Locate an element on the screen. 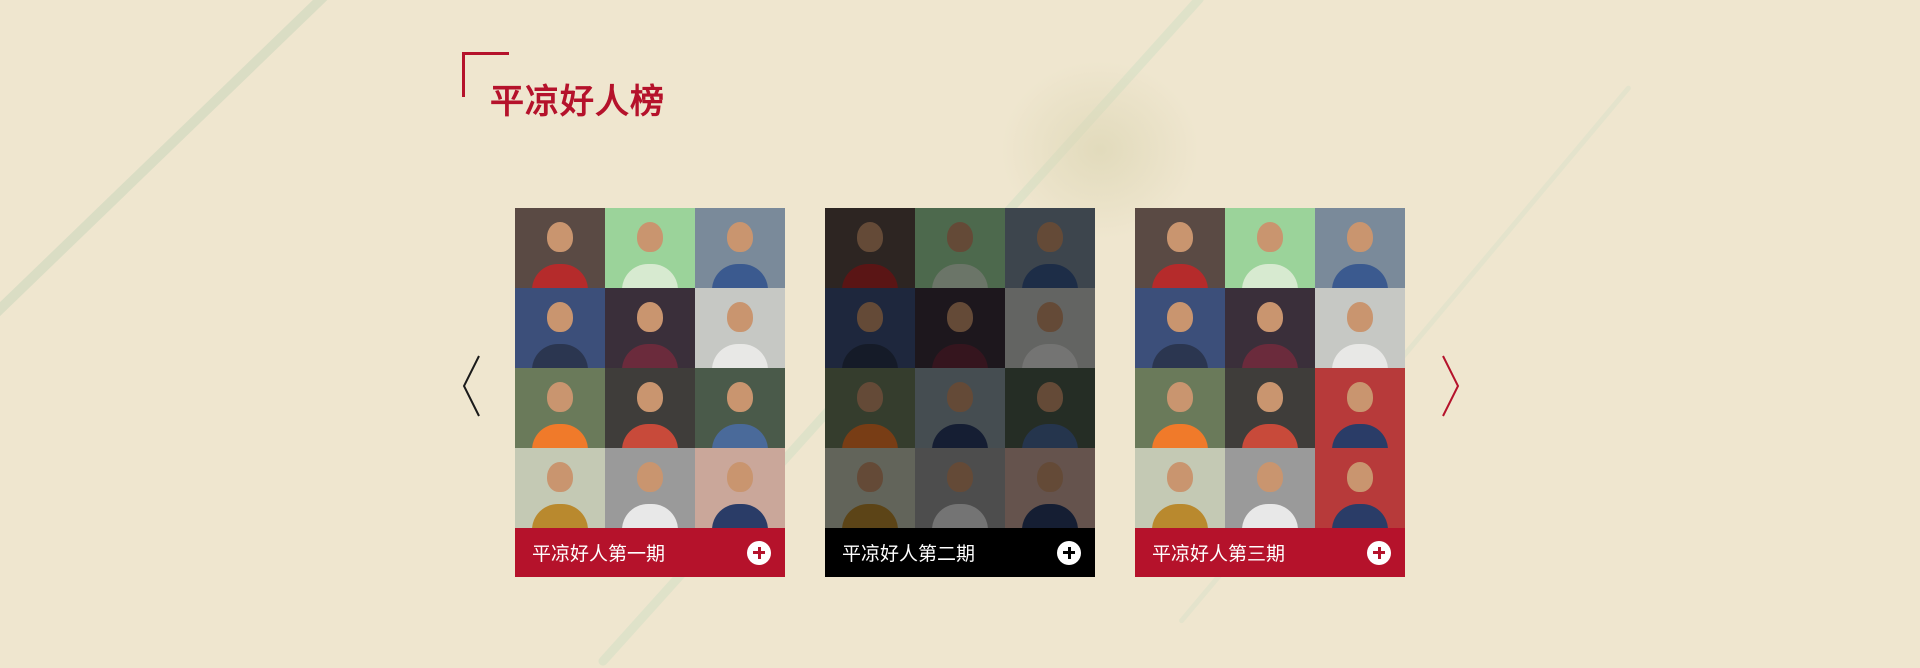 The width and height of the screenshot is (1920, 668). issue-card-1: 平凉好人第一期 is located at coordinates (650, 392).